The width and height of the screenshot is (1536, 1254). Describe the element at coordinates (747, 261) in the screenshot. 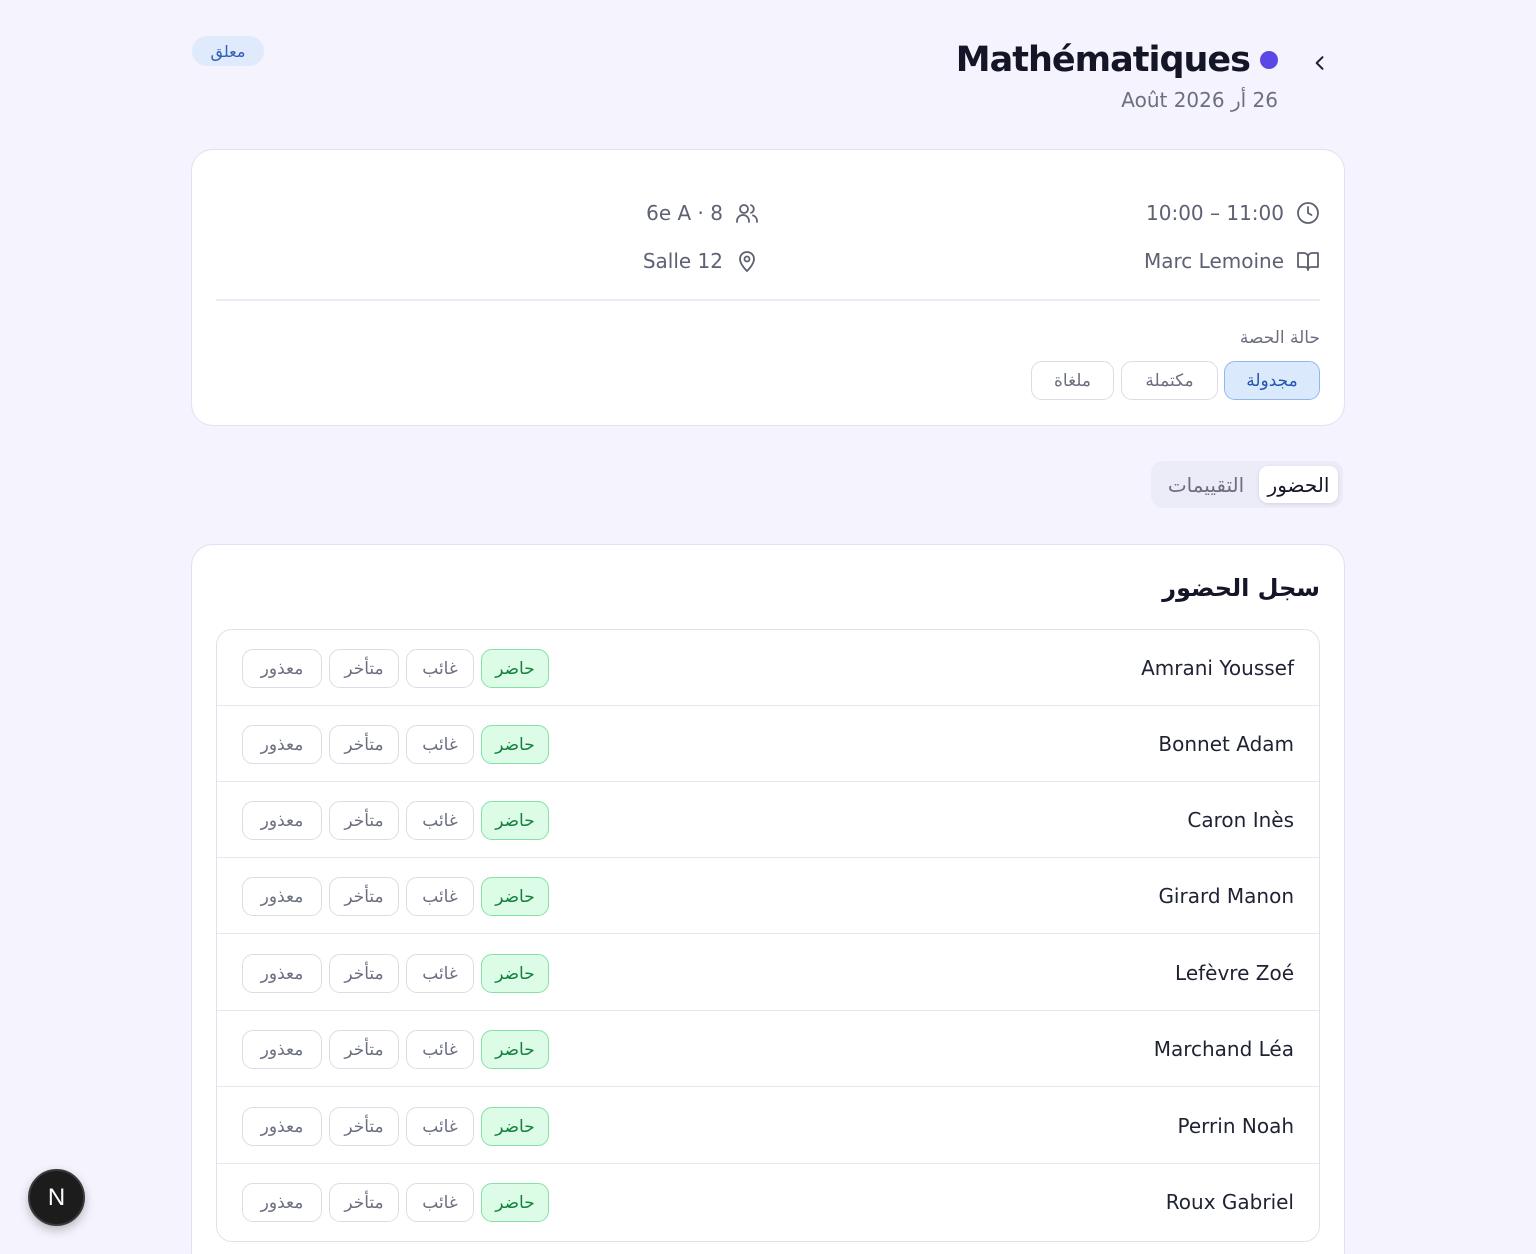

I see `map-pin-icon` at that location.